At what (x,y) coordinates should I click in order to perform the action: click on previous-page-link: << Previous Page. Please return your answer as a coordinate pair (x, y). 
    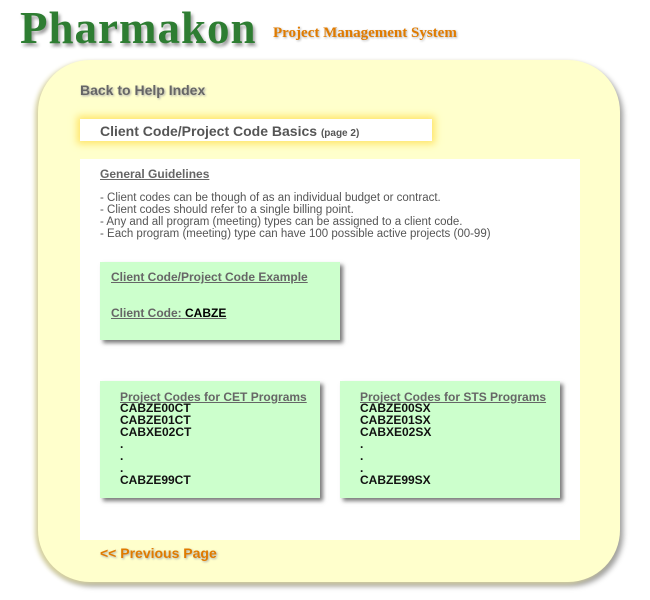
    Looking at the image, I should click on (158, 553).